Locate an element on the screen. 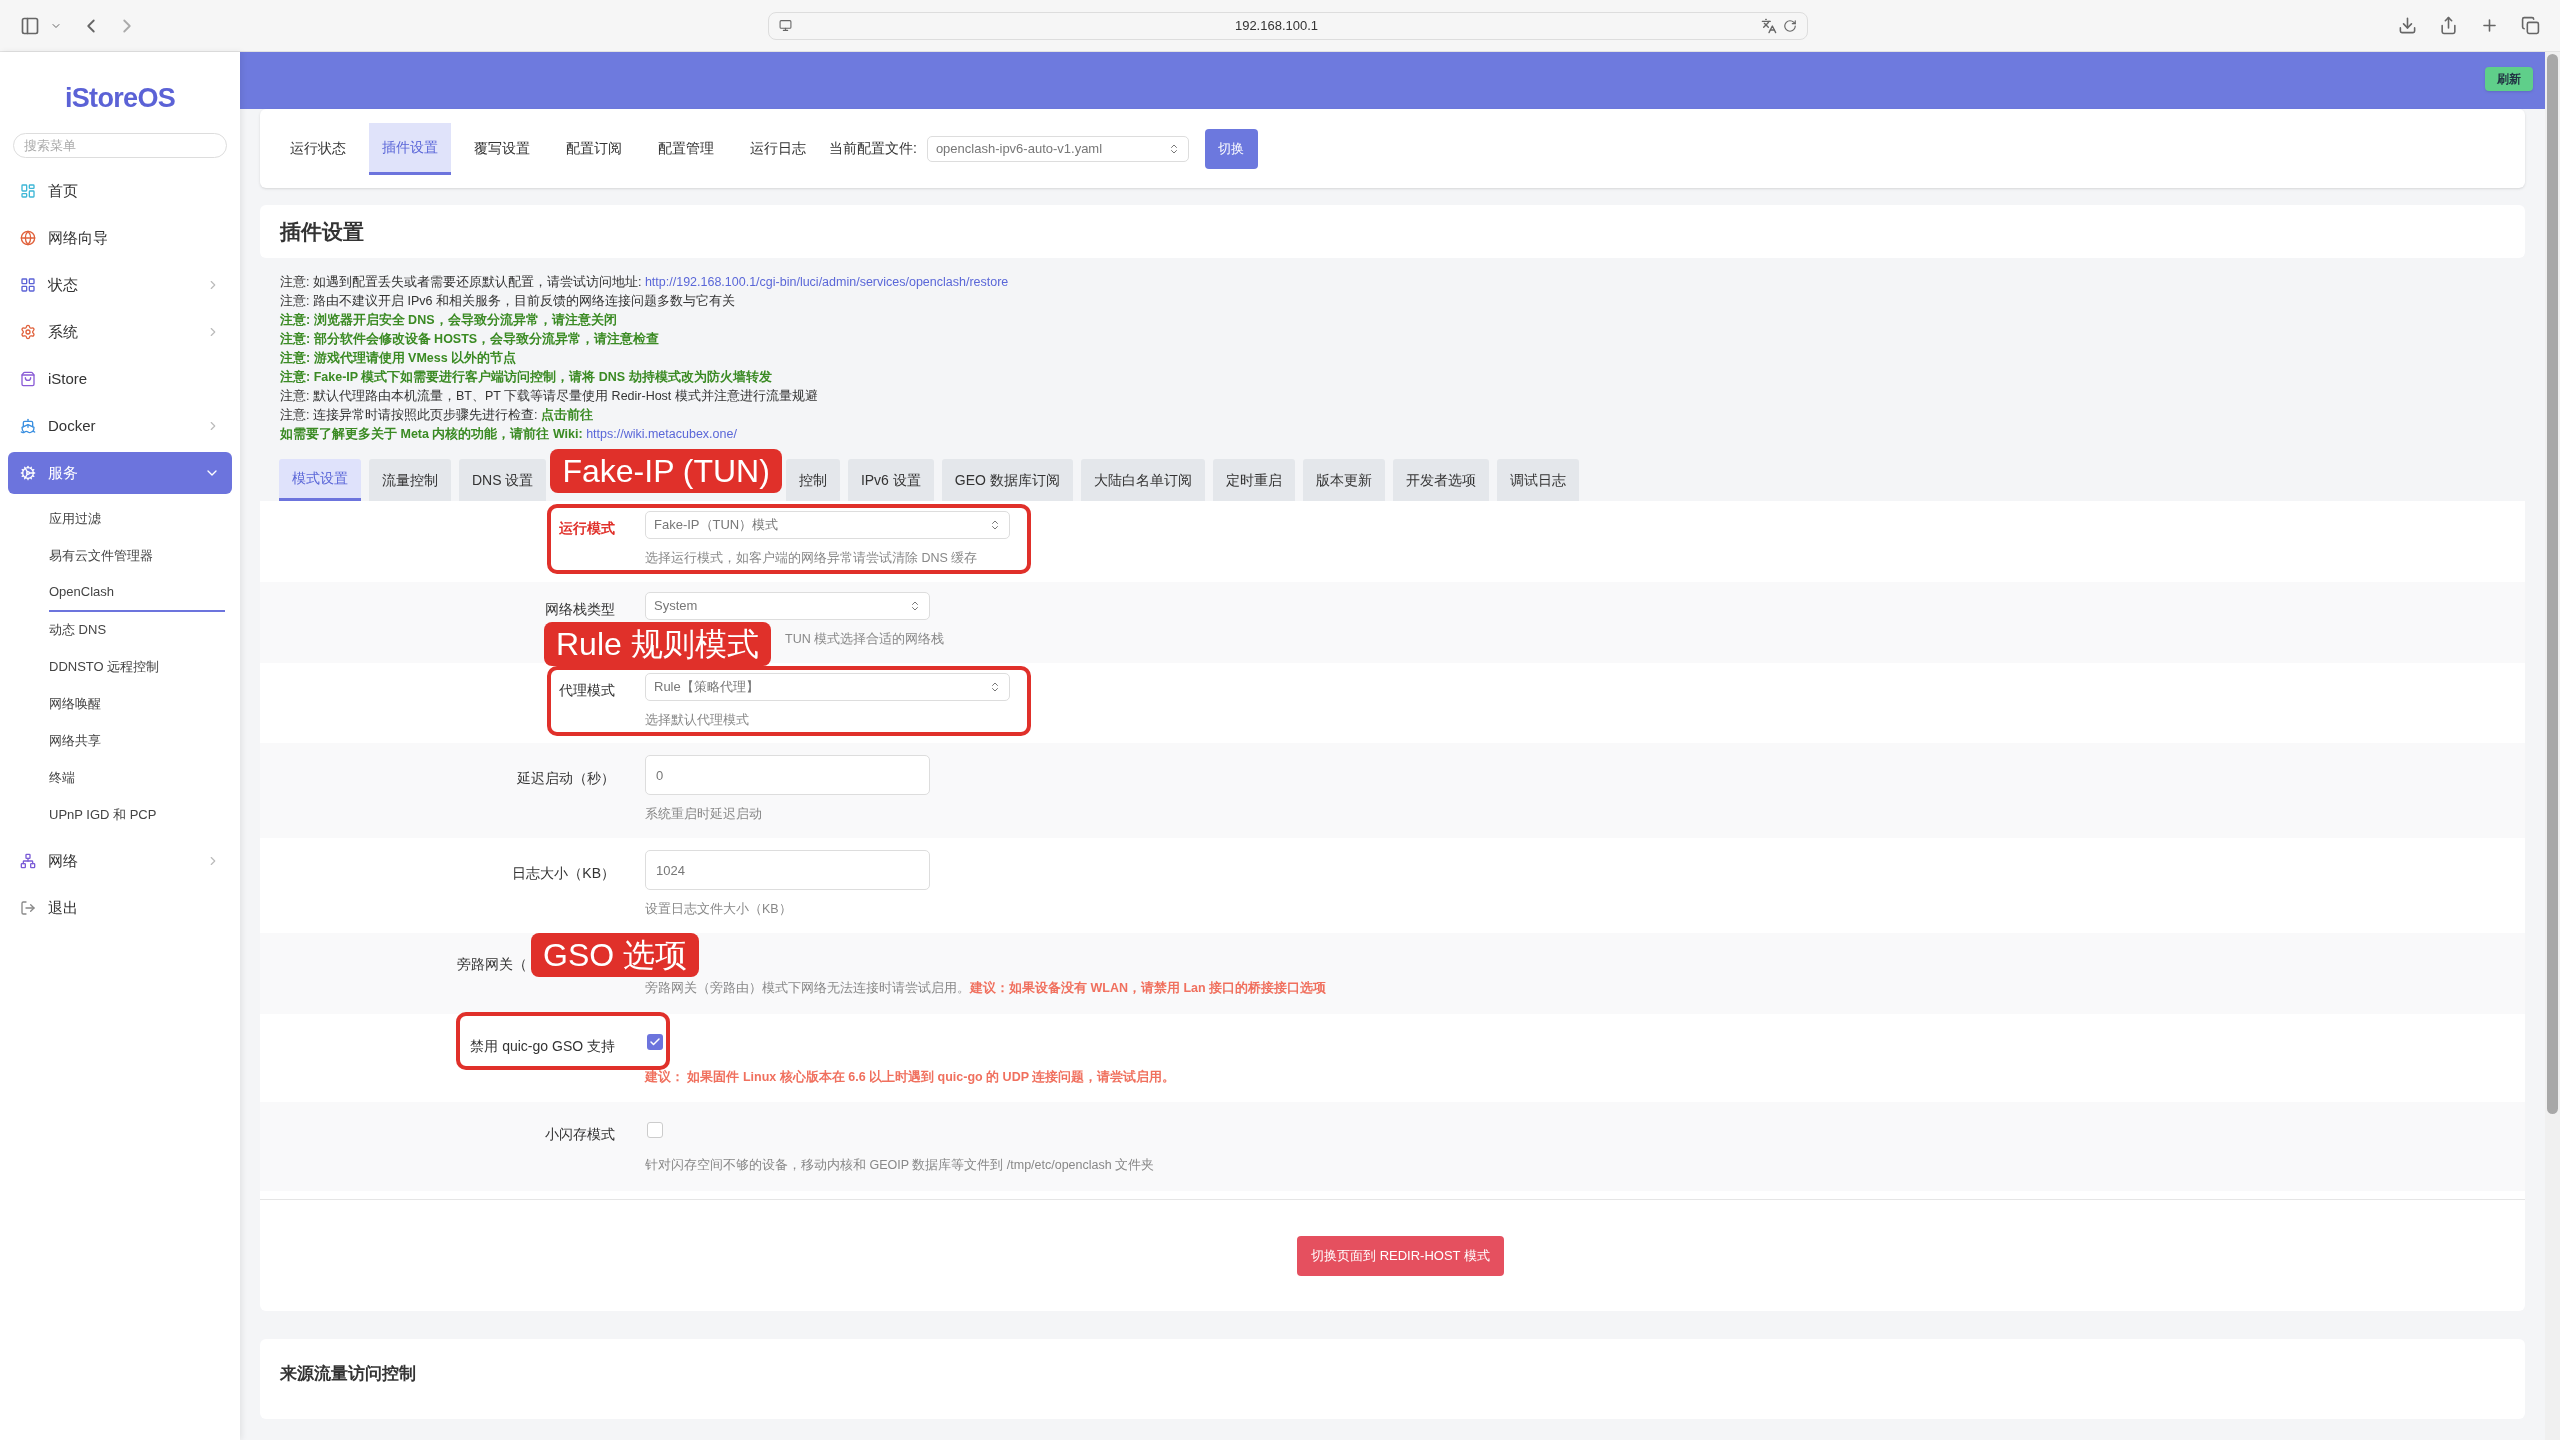  share-icon is located at coordinates (2448, 25).